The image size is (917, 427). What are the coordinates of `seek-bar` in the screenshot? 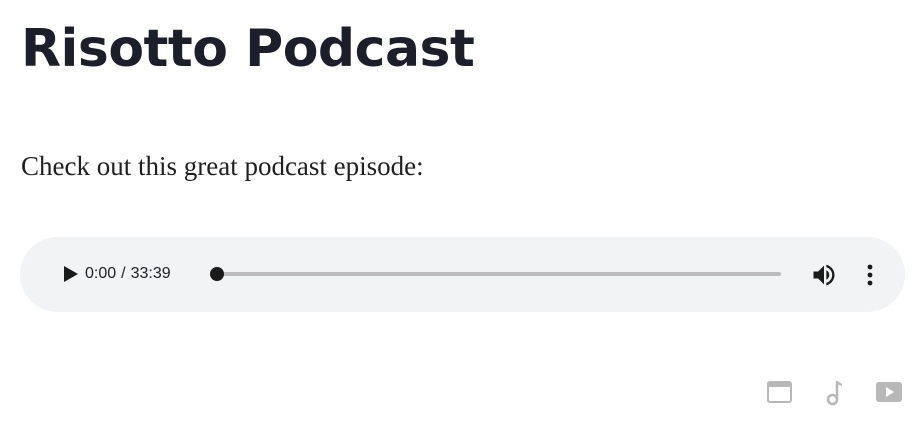 It's located at (495, 274).